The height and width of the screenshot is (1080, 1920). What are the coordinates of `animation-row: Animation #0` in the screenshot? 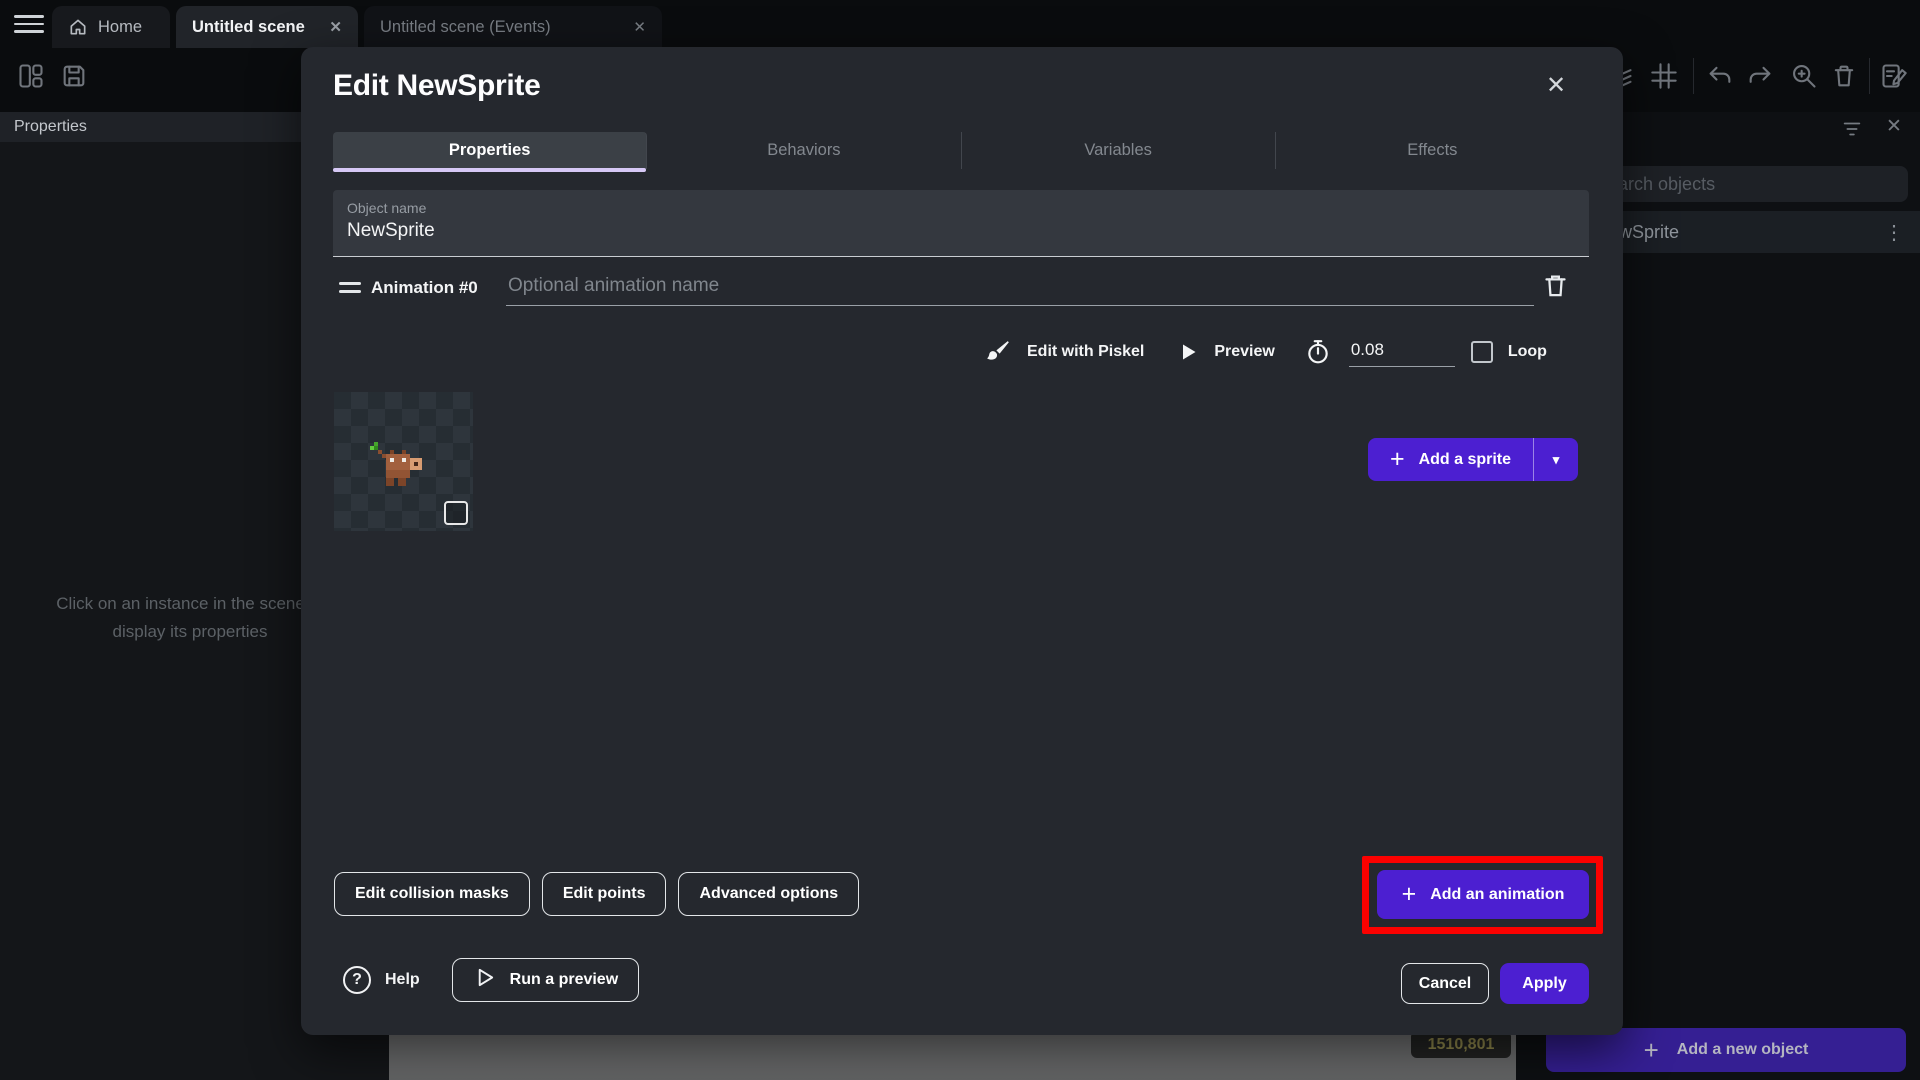 It's located at (961, 289).